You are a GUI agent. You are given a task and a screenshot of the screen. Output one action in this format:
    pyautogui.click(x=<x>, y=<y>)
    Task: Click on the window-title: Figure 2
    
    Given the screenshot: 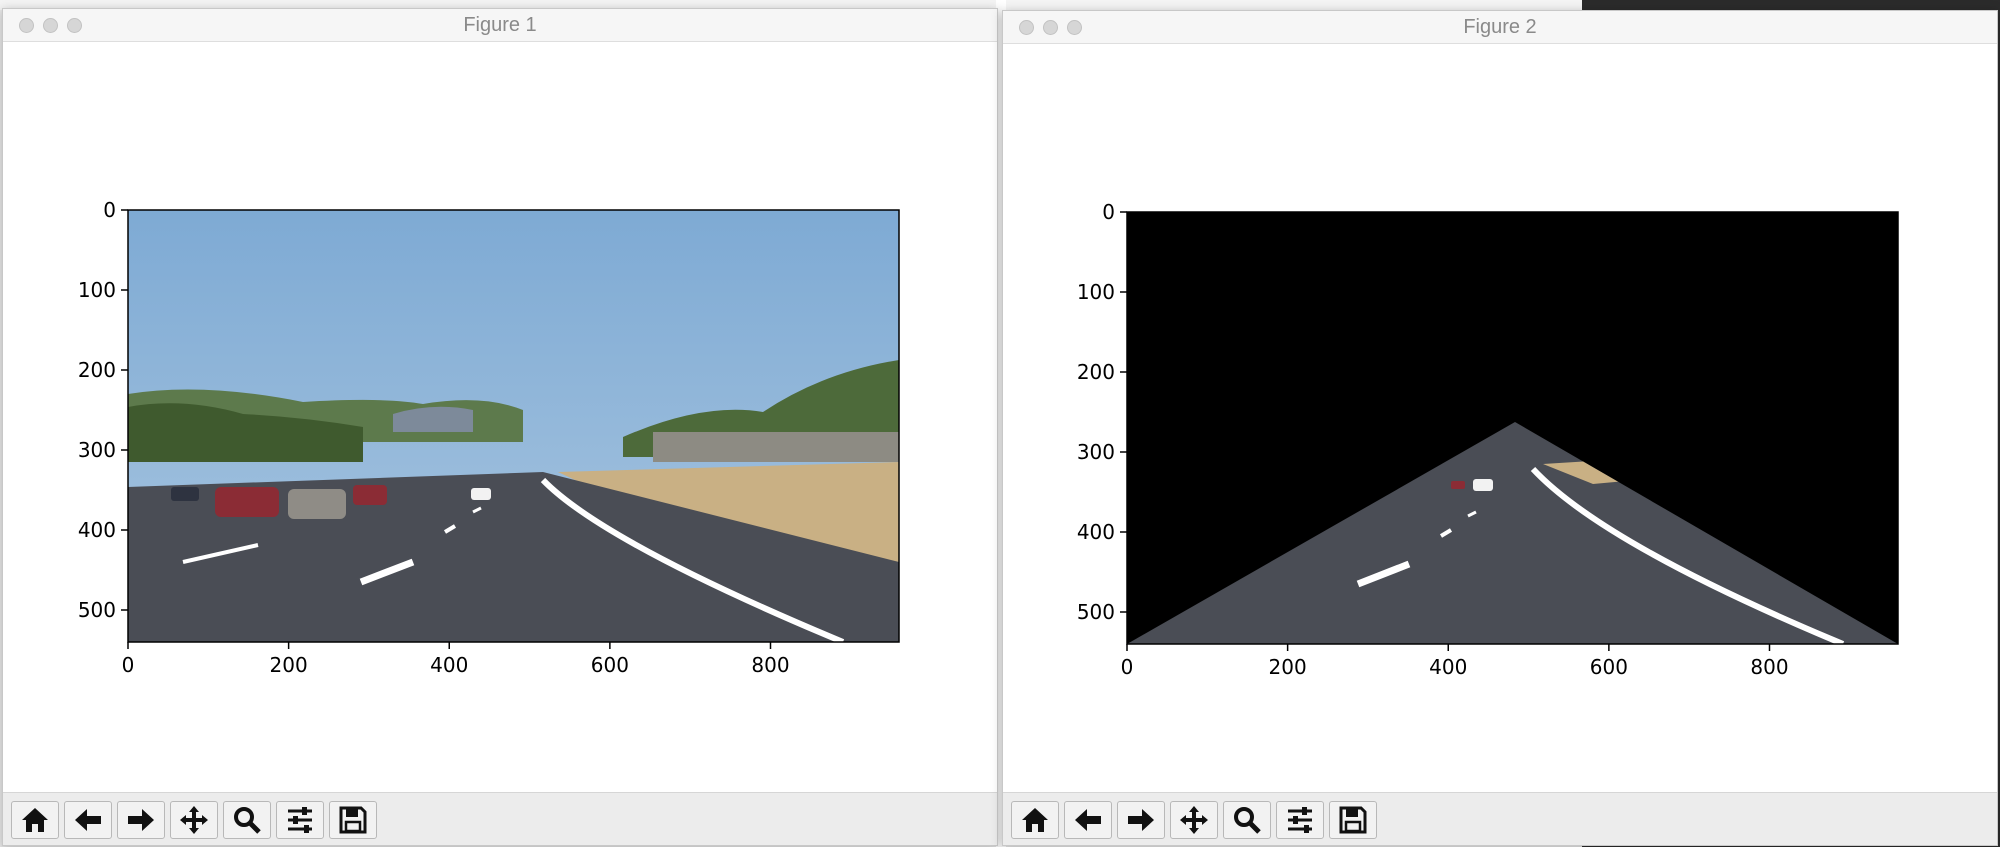 What is the action you would take?
    pyautogui.click(x=1500, y=27)
    